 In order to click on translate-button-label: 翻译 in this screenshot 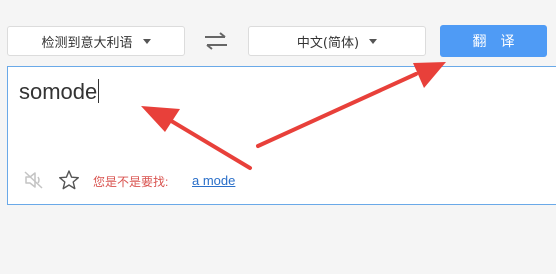, I will do `click(500, 42)`.